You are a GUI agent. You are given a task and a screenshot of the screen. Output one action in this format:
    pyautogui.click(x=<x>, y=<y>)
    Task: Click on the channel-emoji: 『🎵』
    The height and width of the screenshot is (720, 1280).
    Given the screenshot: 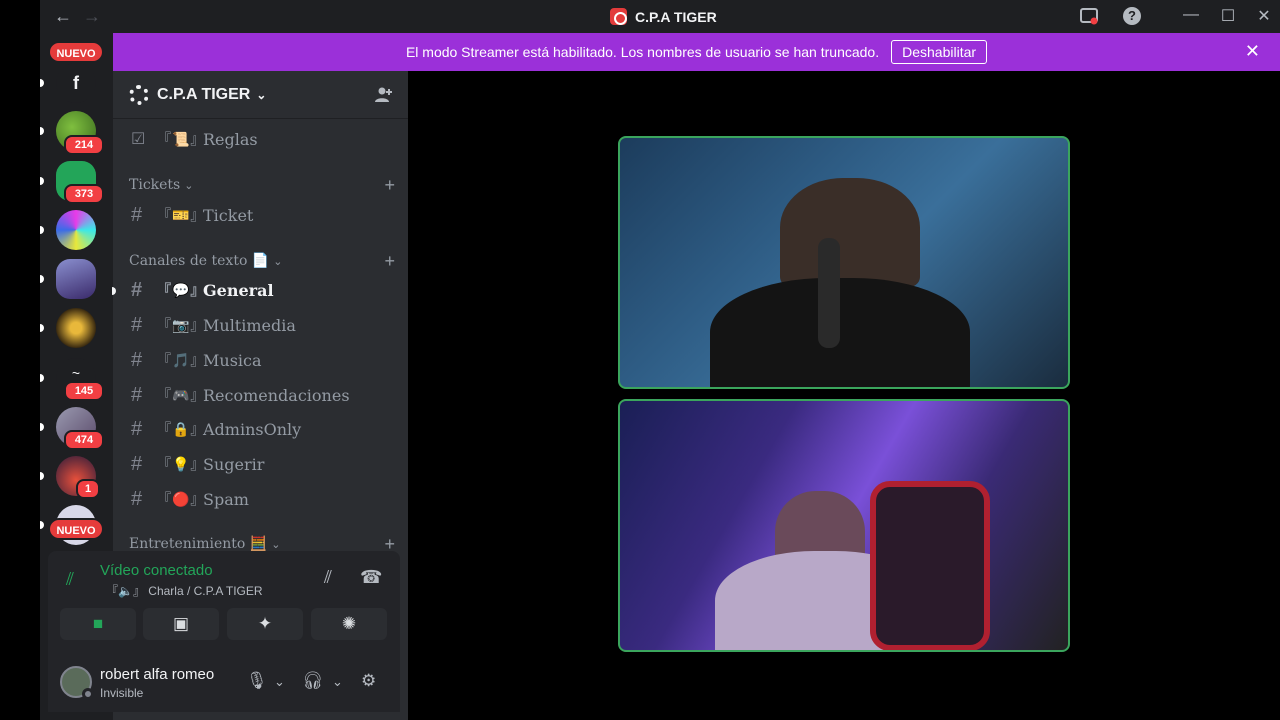 What is the action you would take?
    pyautogui.click(x=181, y=361)
    